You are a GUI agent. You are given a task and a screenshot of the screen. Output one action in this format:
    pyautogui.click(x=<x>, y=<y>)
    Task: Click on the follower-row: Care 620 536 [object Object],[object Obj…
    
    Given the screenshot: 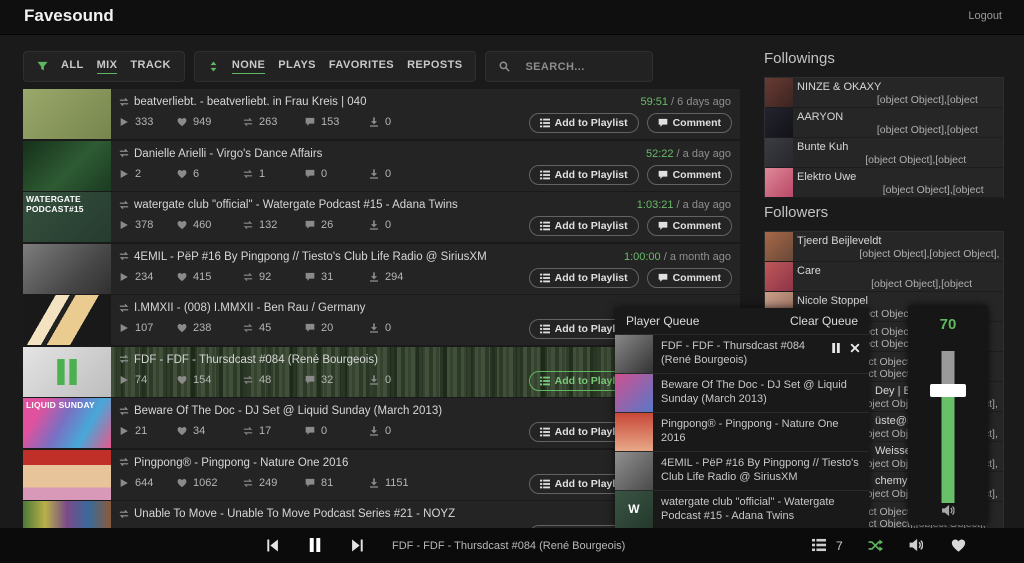 What is the action you would take?
    pyautogui.click(x=884, y=277)
    